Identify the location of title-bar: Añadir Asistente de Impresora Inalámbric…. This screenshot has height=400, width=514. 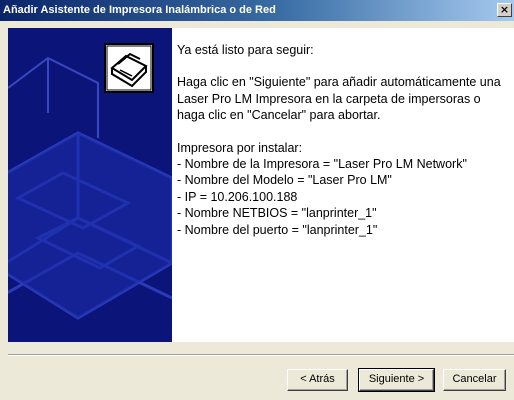
(257, 10).